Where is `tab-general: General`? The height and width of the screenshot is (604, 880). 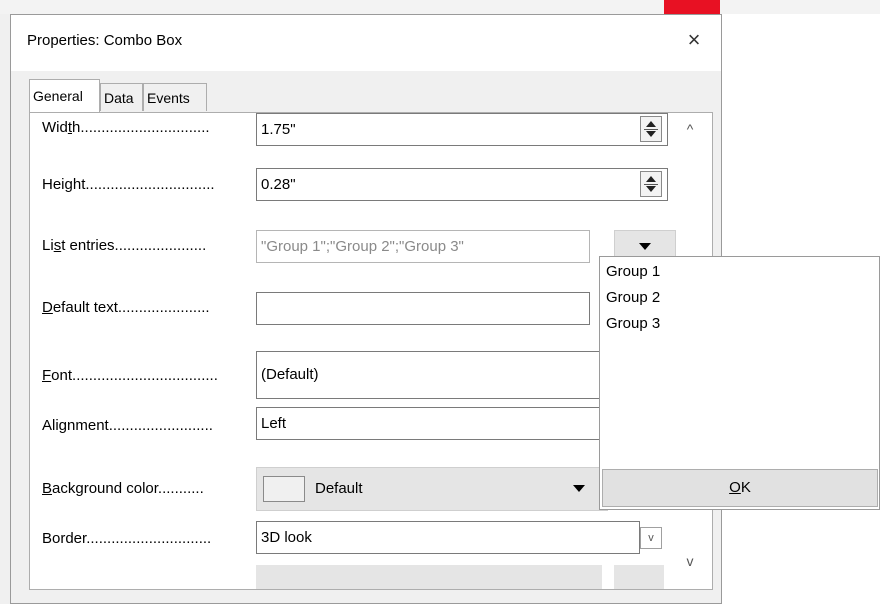
tab-general: General is located at coordinates (64, 95).